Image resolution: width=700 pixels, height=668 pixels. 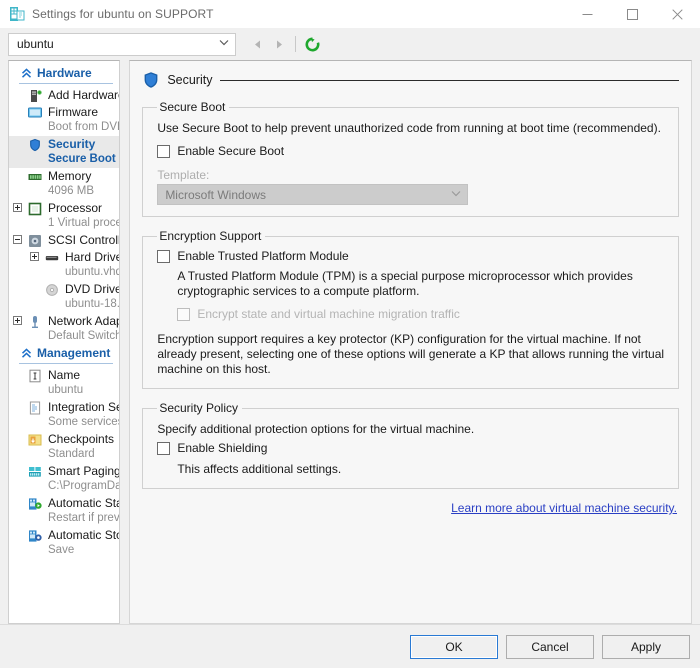 I want to click on refresh-icon, so click(x=312, y=44).